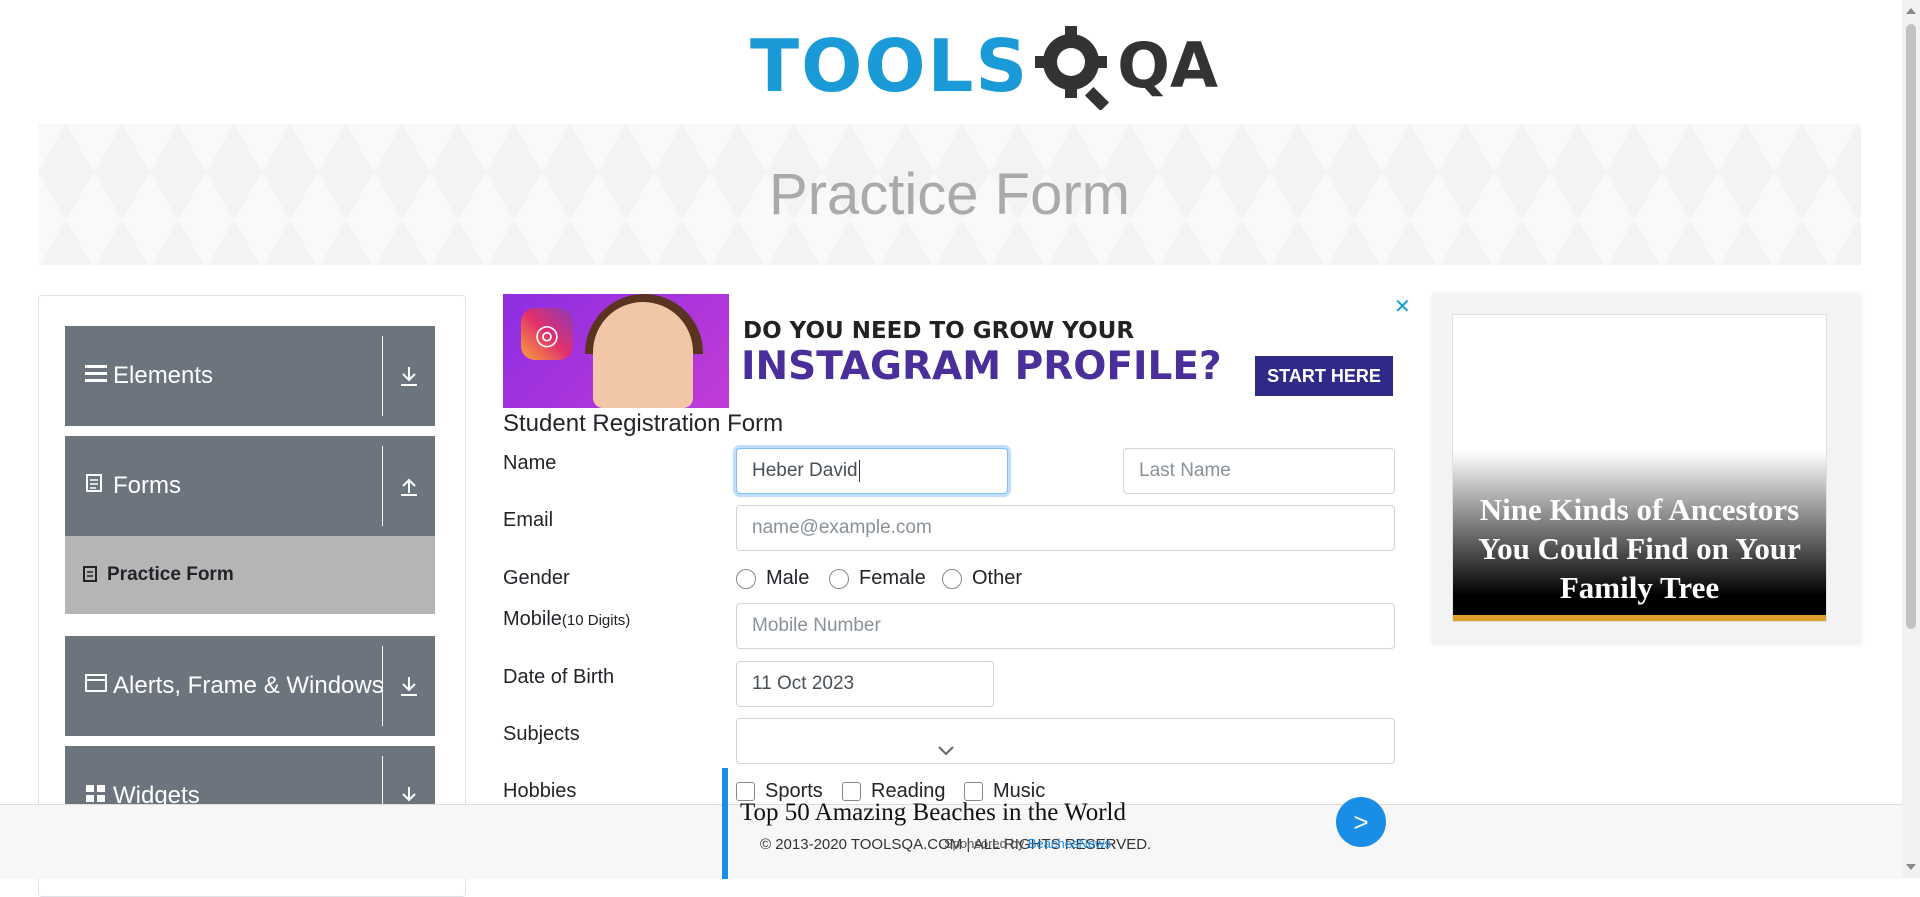 This screenshot has width=1920, height=897. I want to click on scroll-down-icon, so click(1911, 867).